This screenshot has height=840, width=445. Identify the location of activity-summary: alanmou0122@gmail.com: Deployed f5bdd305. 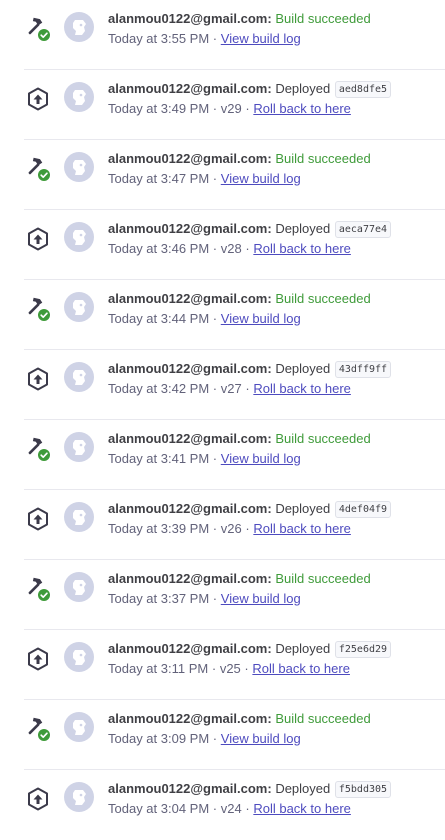
(250, 789).